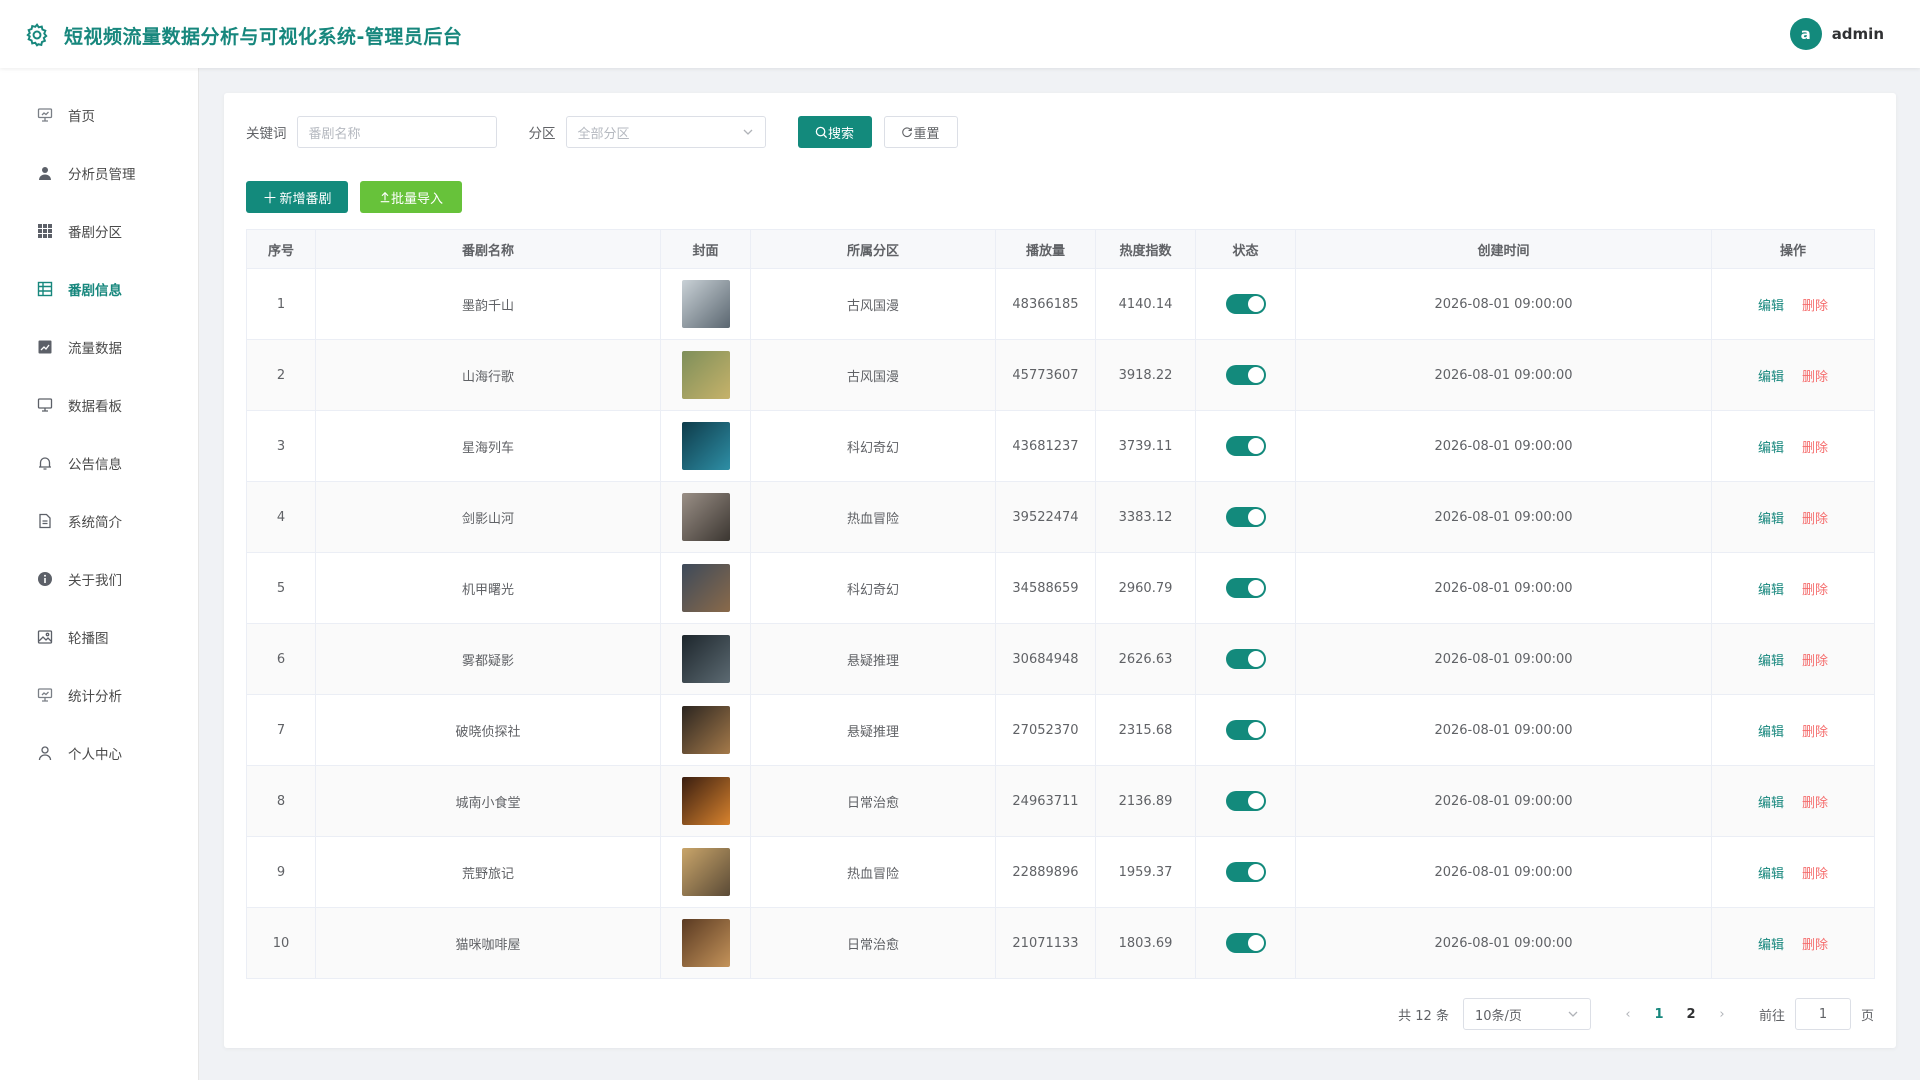  What do you see at coordinates (396, 132) in the screenshot?
I see `keyword-input: 番剧名称` at bounding box center [396, 132].